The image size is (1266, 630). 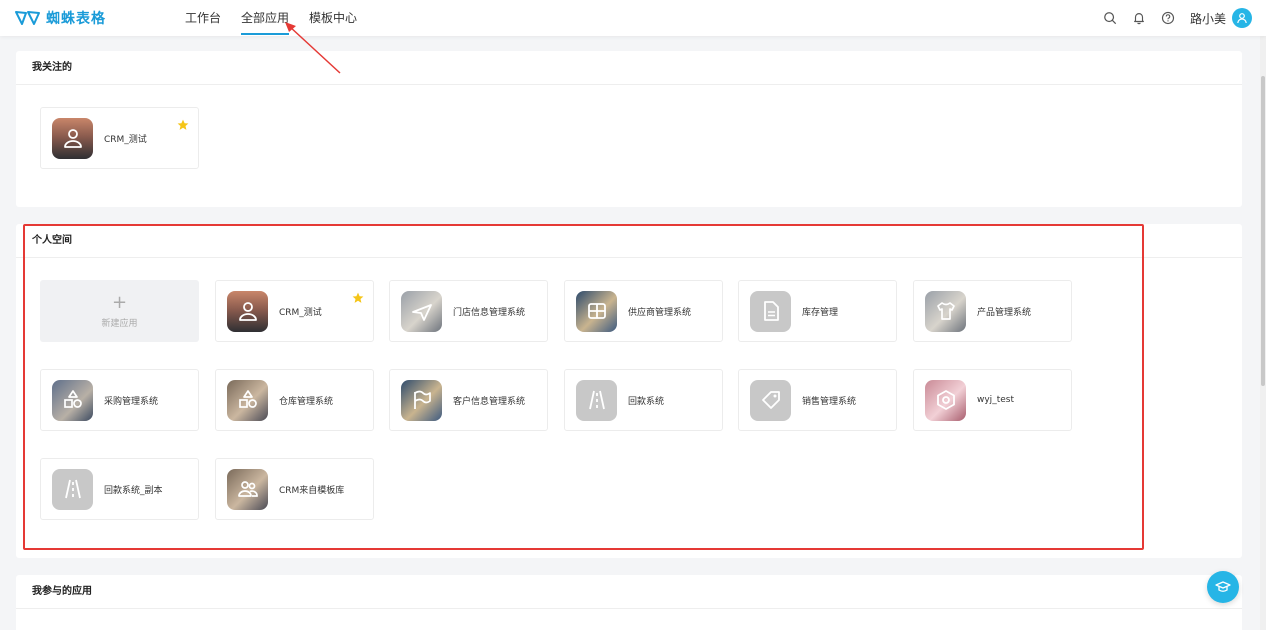 I want to click on new-app-label: 新建应用, so click(x=119, y=323).